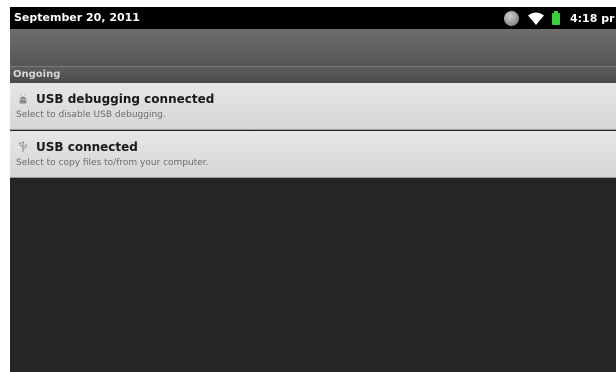  Describe the element at coordinates (125, 99) in the screenshot. I see `notification-title: USB debugging connected` at that location.